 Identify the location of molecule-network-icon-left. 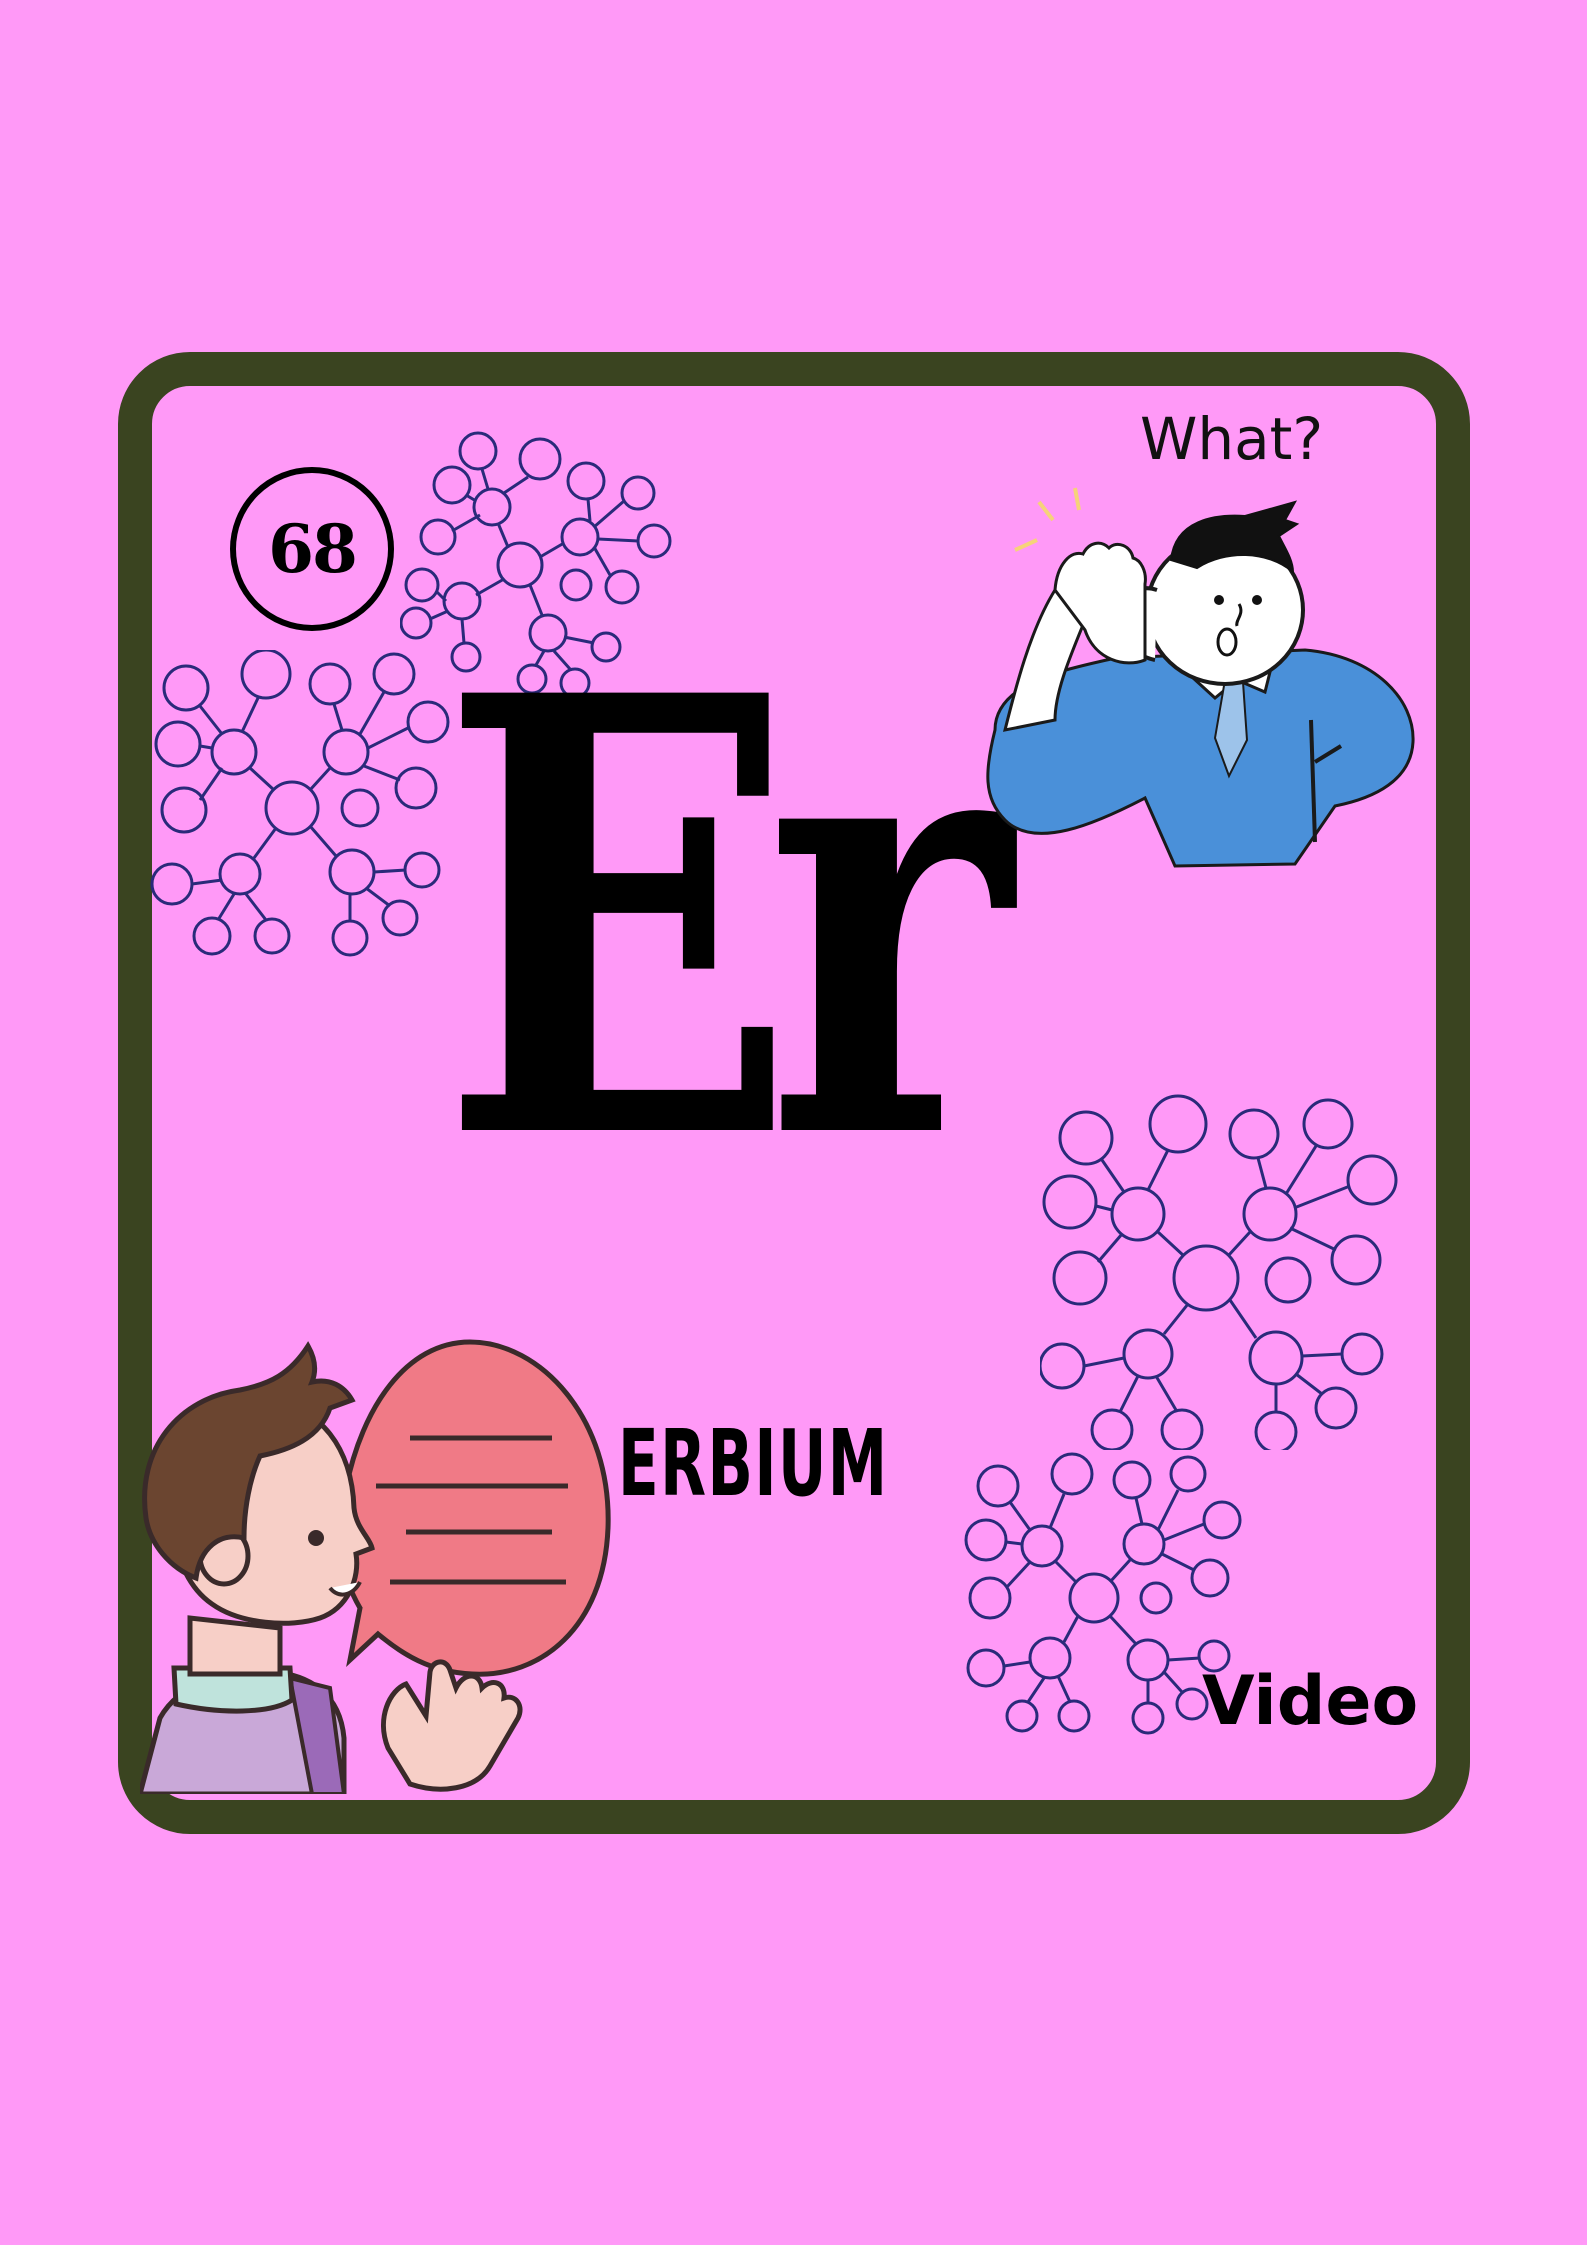
(300, 803).